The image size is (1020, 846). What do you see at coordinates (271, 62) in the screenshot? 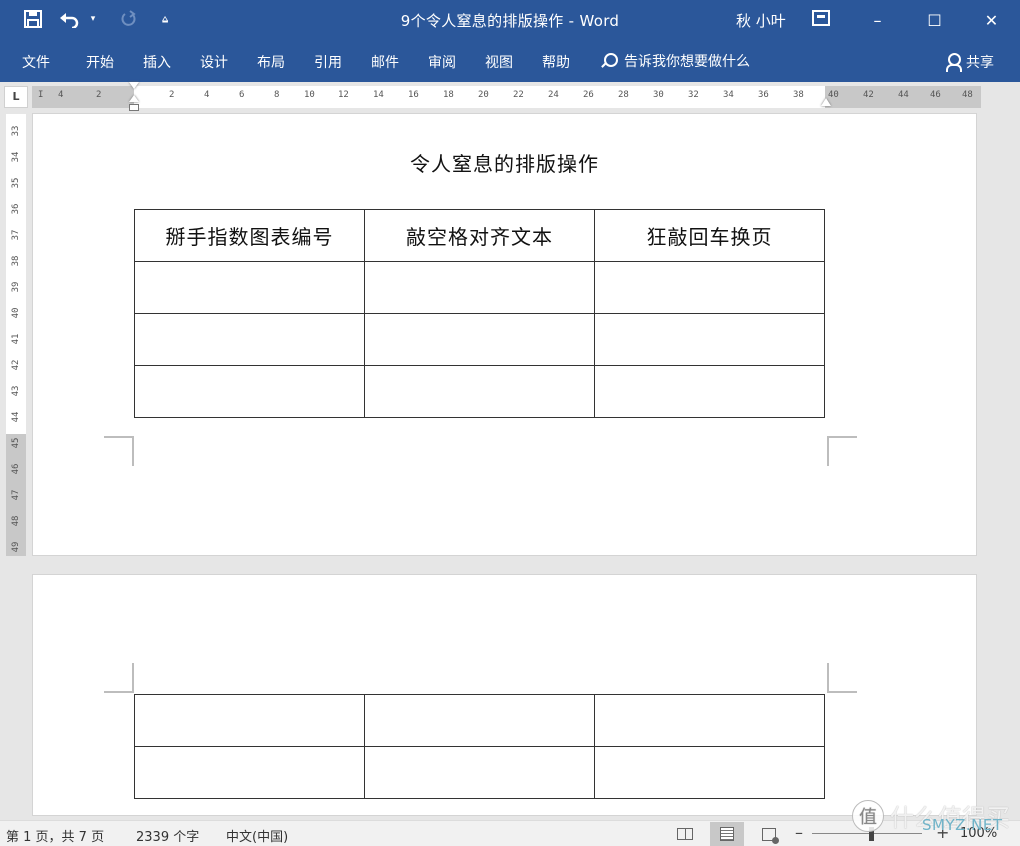
I see `tab-layout: 布局` at bounding box center [271, 62].